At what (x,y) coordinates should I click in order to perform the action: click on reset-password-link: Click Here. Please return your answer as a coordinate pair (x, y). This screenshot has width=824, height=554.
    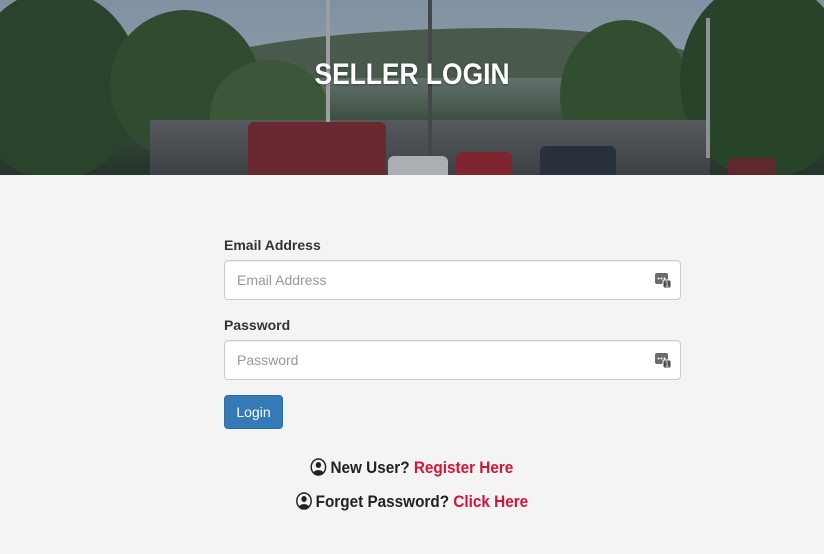
    Looking at the image, I should click on (490, 501).